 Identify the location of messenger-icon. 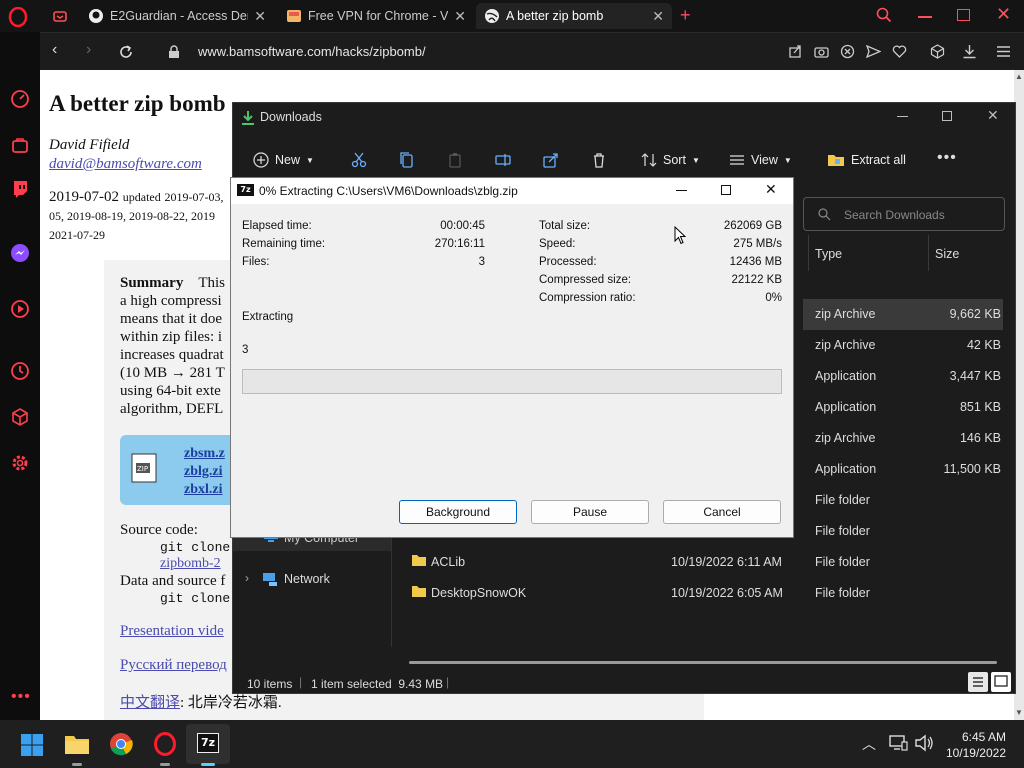
(20, 253).